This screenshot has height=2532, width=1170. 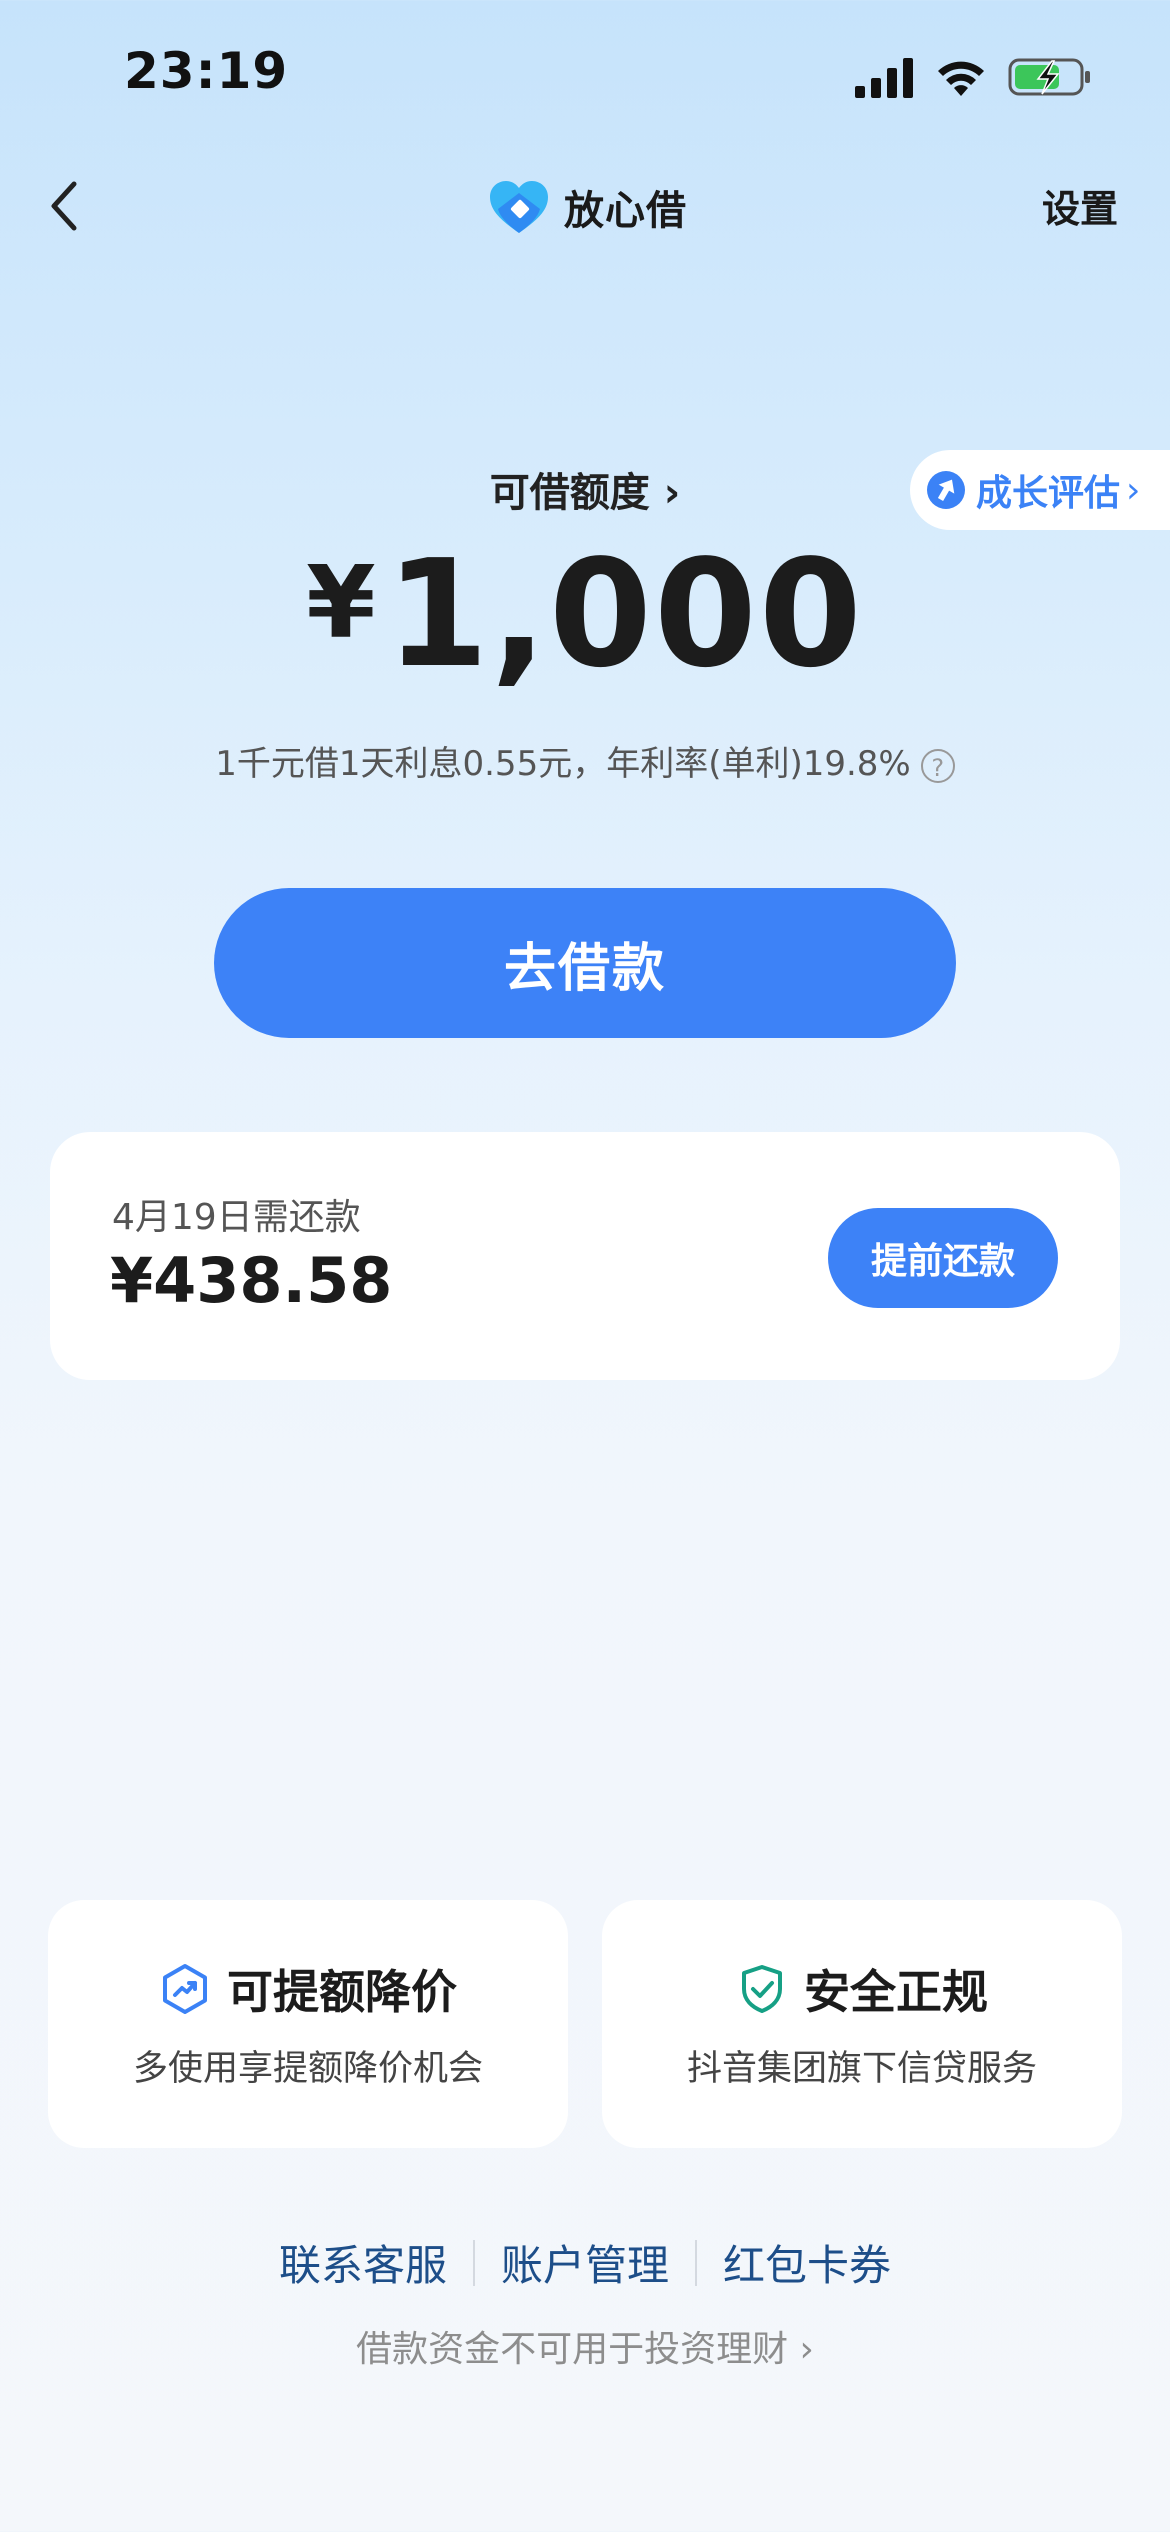 I want to click on repayment-amount: ¥438.58, so click(x=251, y=1280).